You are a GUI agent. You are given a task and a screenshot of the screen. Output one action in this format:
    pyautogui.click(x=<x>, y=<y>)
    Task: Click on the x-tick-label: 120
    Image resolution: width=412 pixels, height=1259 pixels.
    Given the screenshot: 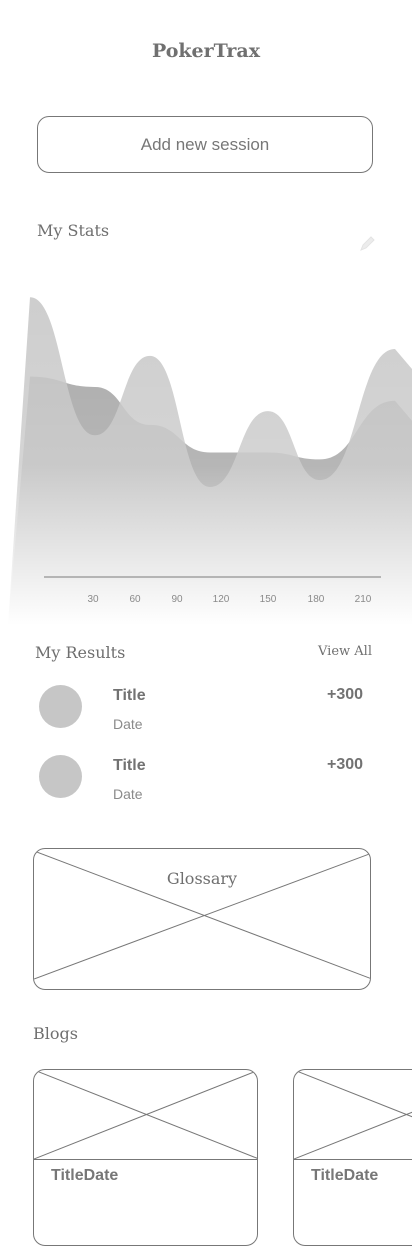 What is the action you would take?
    pyautogui.click(x=221, y=599)
    